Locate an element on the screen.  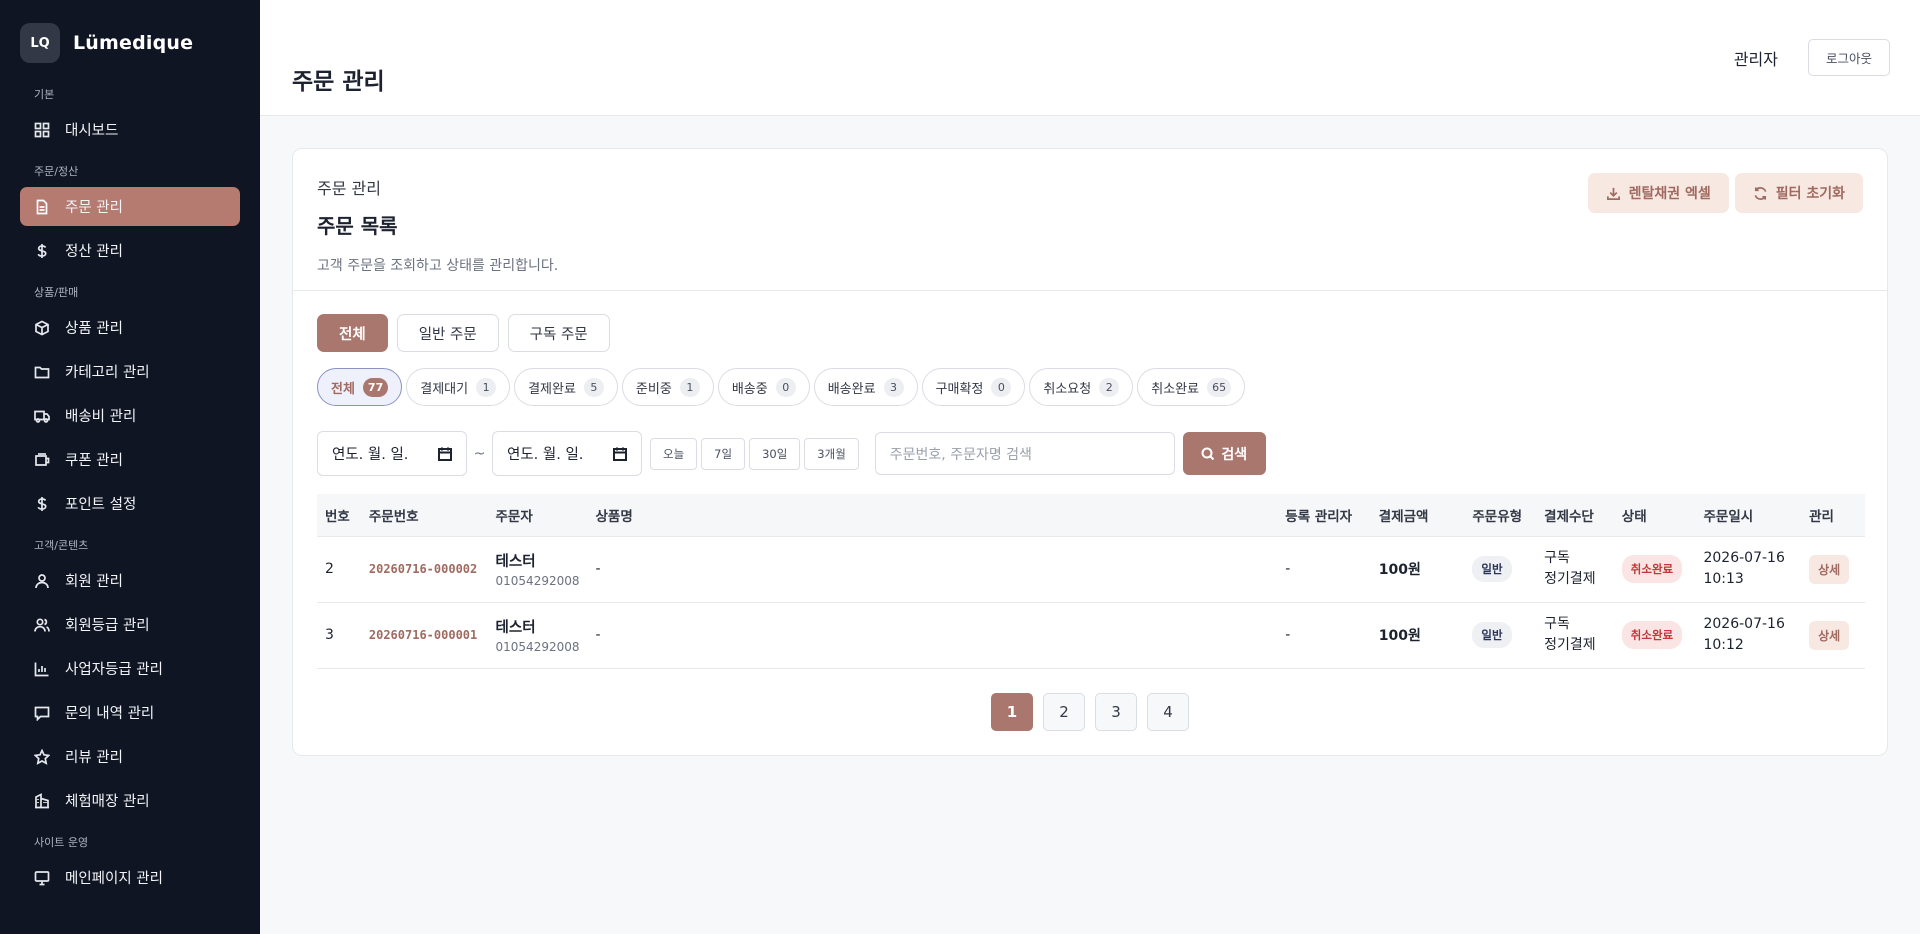
tab-general: 일반 주문 is located at coordinates (447, 333).